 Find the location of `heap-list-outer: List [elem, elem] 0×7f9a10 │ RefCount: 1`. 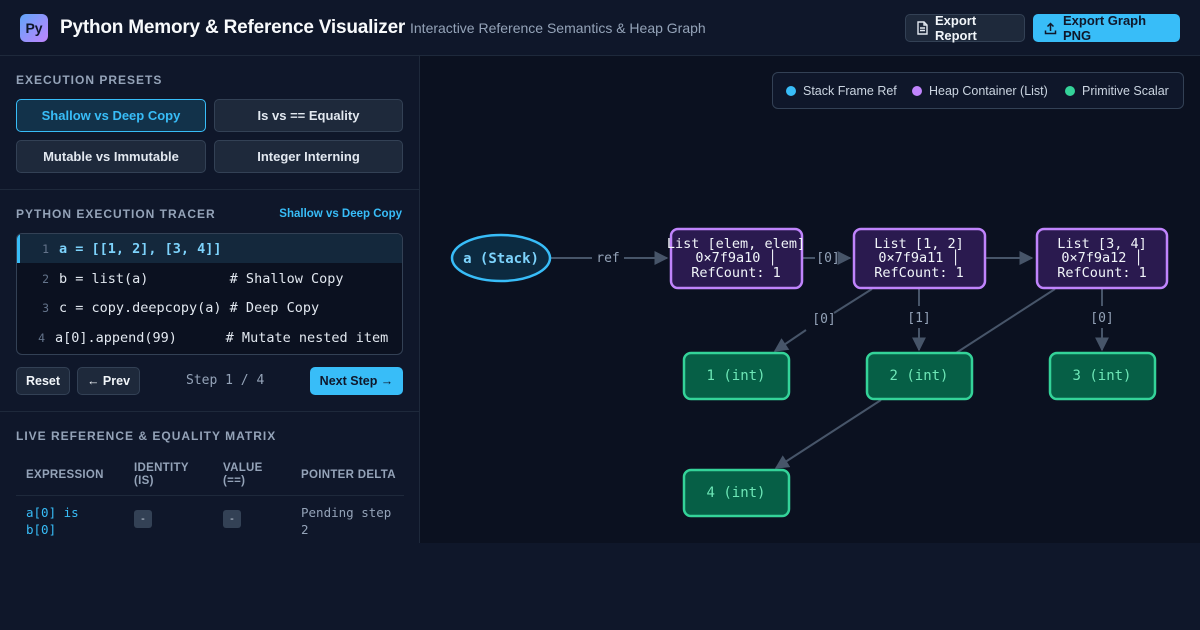

heap-list-outer: List [elem, elem] 0×7f9a10 │ RefCount: 1 is located at coordinates (736, 258).